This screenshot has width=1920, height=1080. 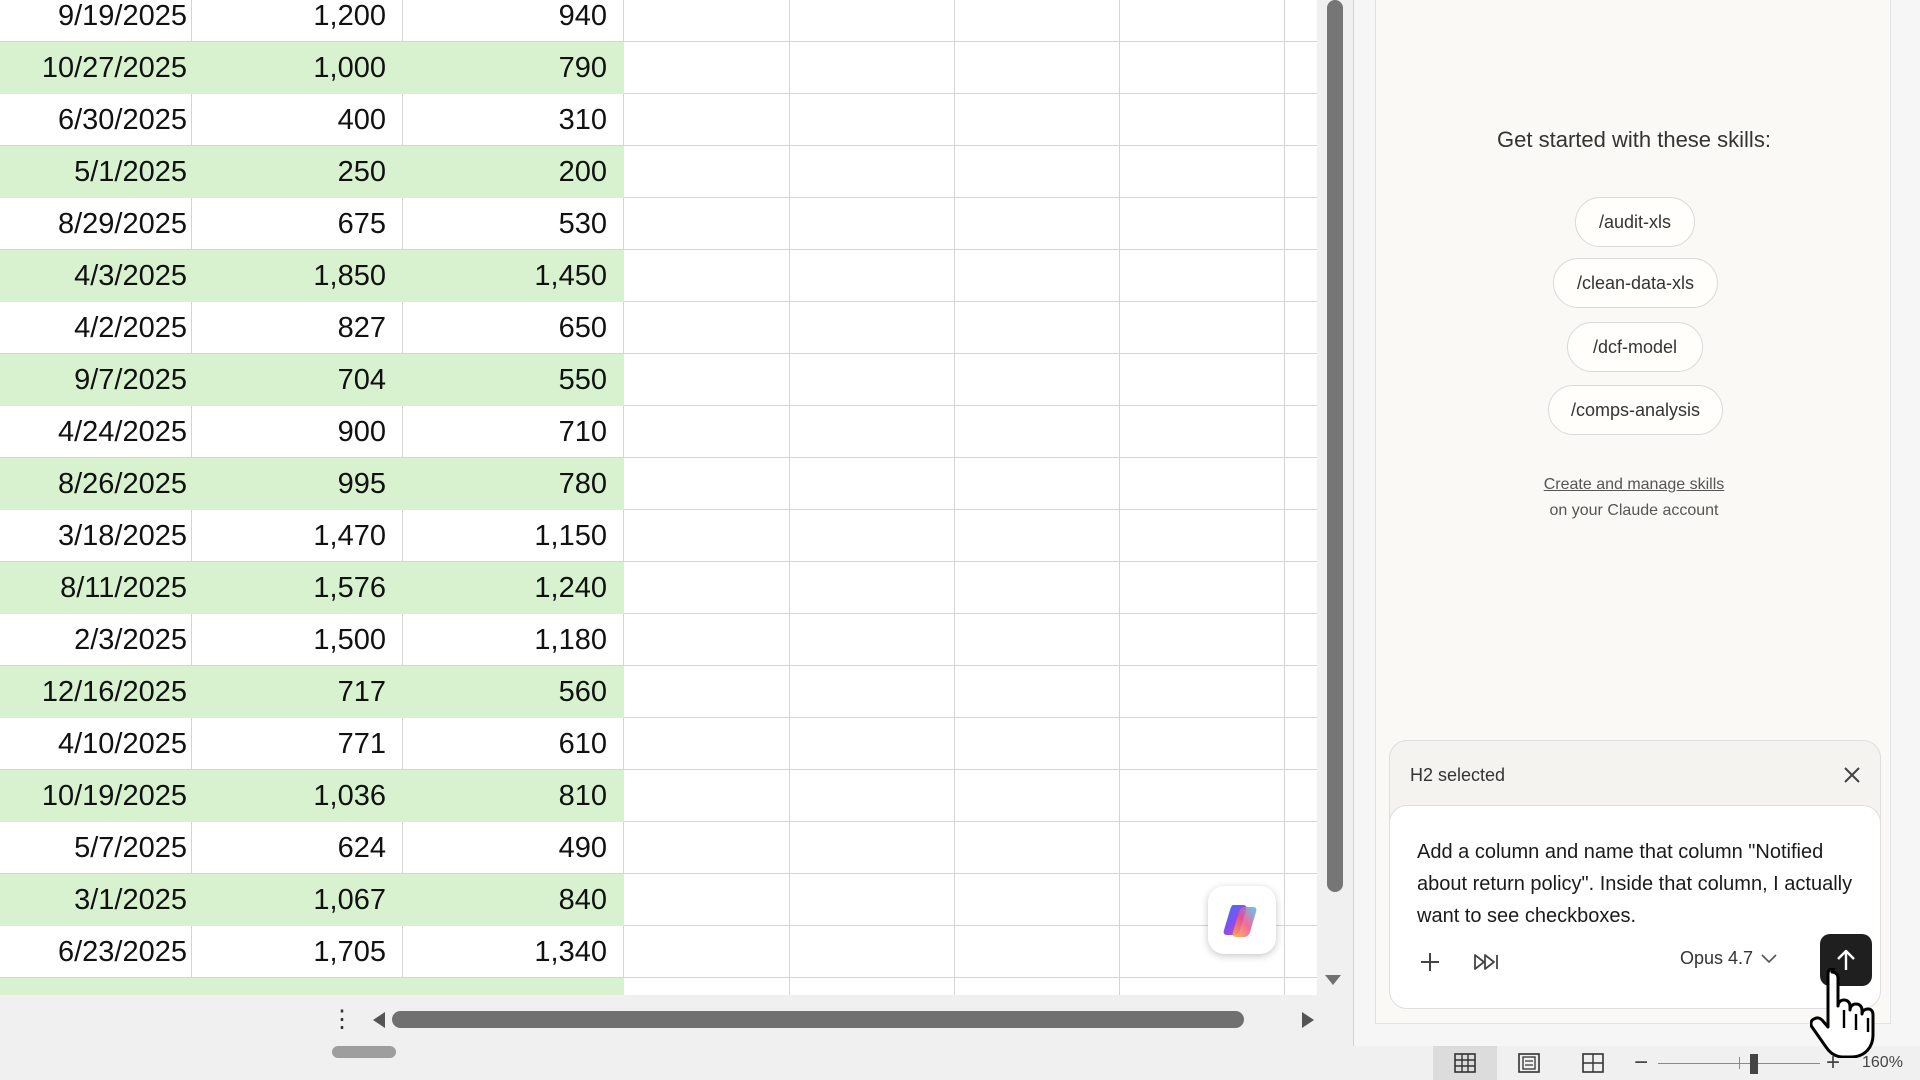 What do you see at coordinates (342, 1020) in the screenshot?
I see `sheet-options-icon: ⋮` at bounding box center [342, 1020].